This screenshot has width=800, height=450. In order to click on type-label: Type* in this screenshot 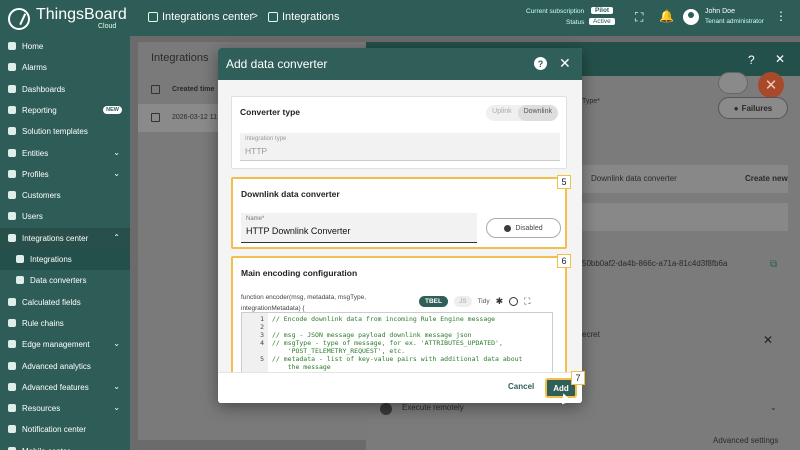, I will do `click(591, 101)`.